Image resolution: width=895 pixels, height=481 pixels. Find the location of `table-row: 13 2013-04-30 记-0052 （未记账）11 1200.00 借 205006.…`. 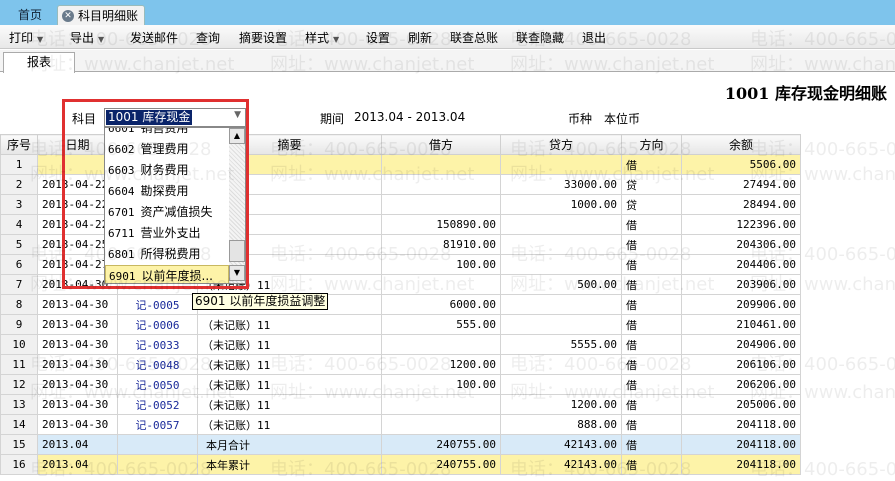

table-row: 13 2013-04-30 记-0052 （未记账）11 1200.00 借 205006.… is located at coordinates (400, 404).